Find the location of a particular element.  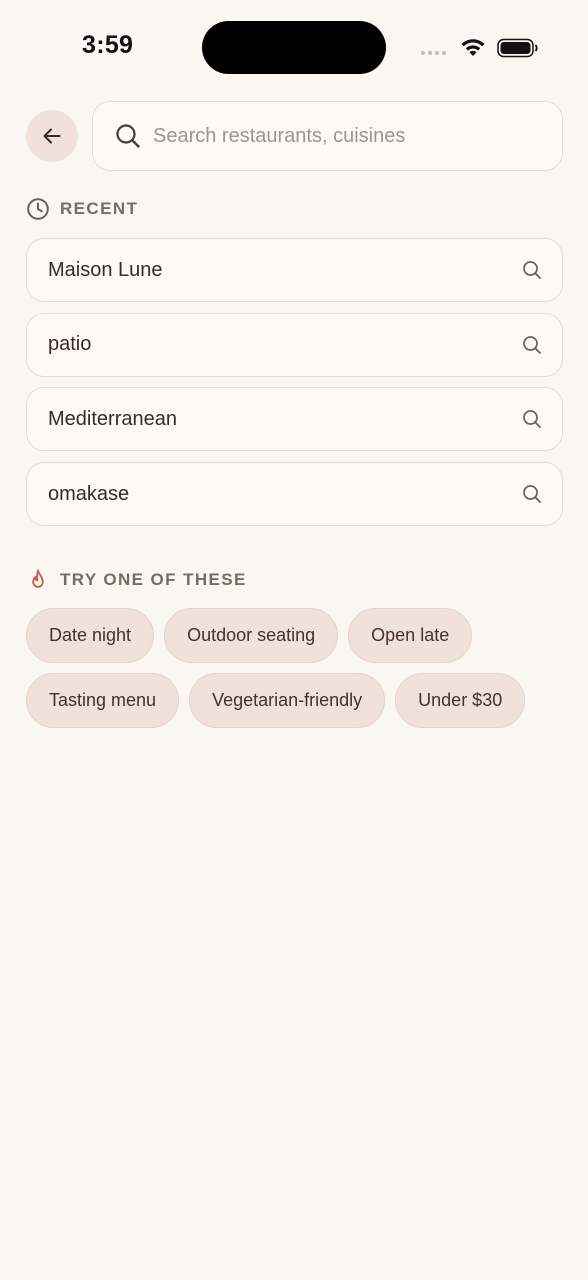

chip-row: Date night Outdoor seating Open late is located at coordinates (296, 635).